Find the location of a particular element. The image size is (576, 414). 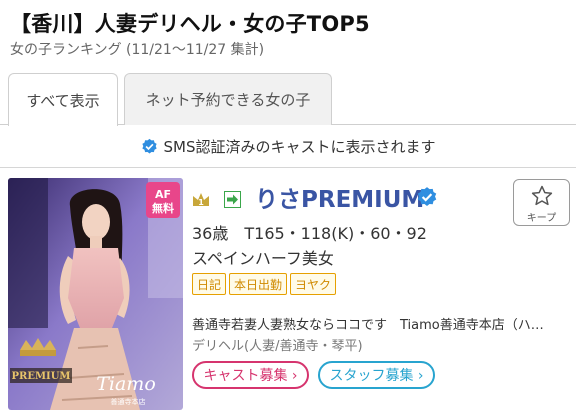

cast-stats: 36歳 T165・118(K)・60・92 is located at coordinates (309, 233).